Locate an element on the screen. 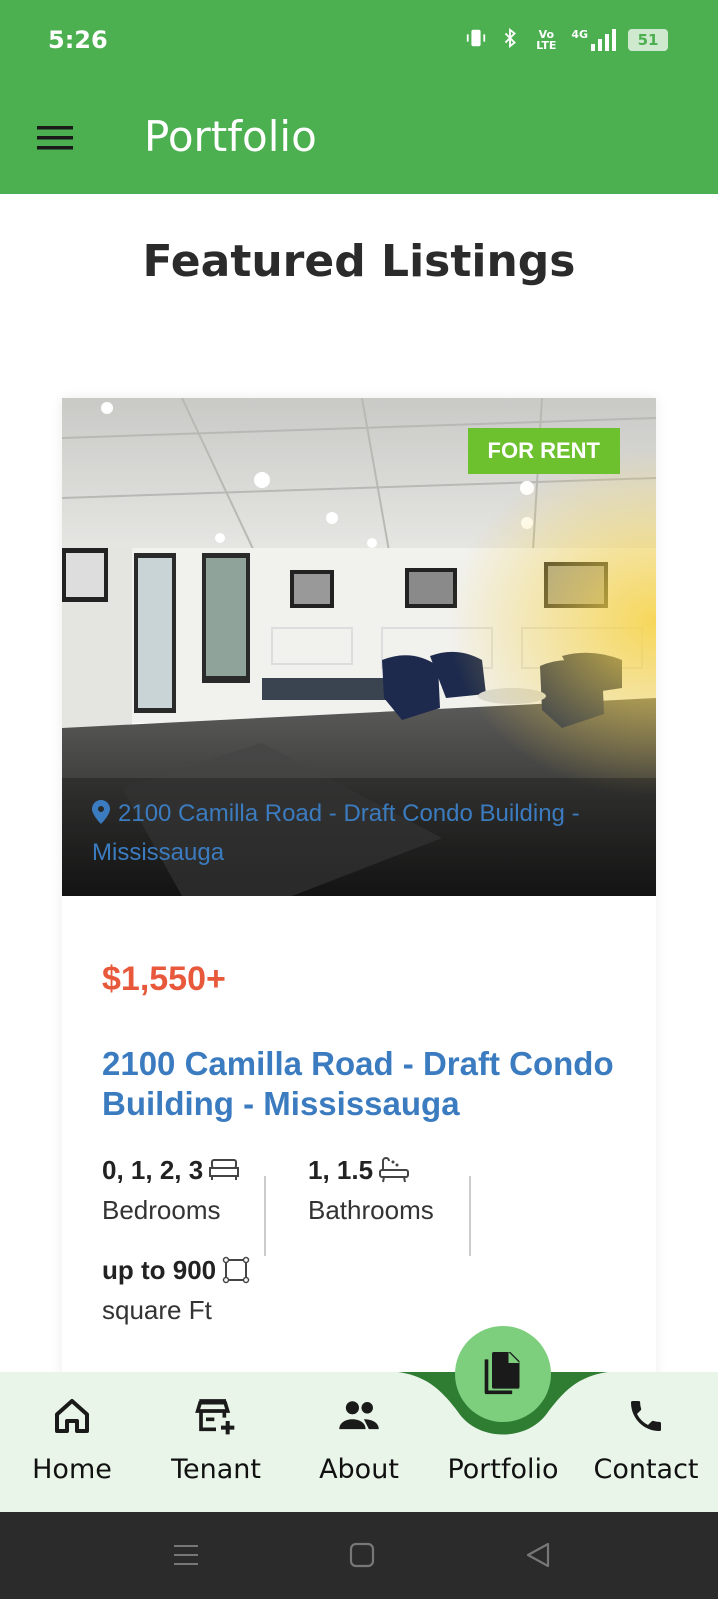 This screenshot has width=718, height=1599. back-button is located at coordinates (538, 1555).